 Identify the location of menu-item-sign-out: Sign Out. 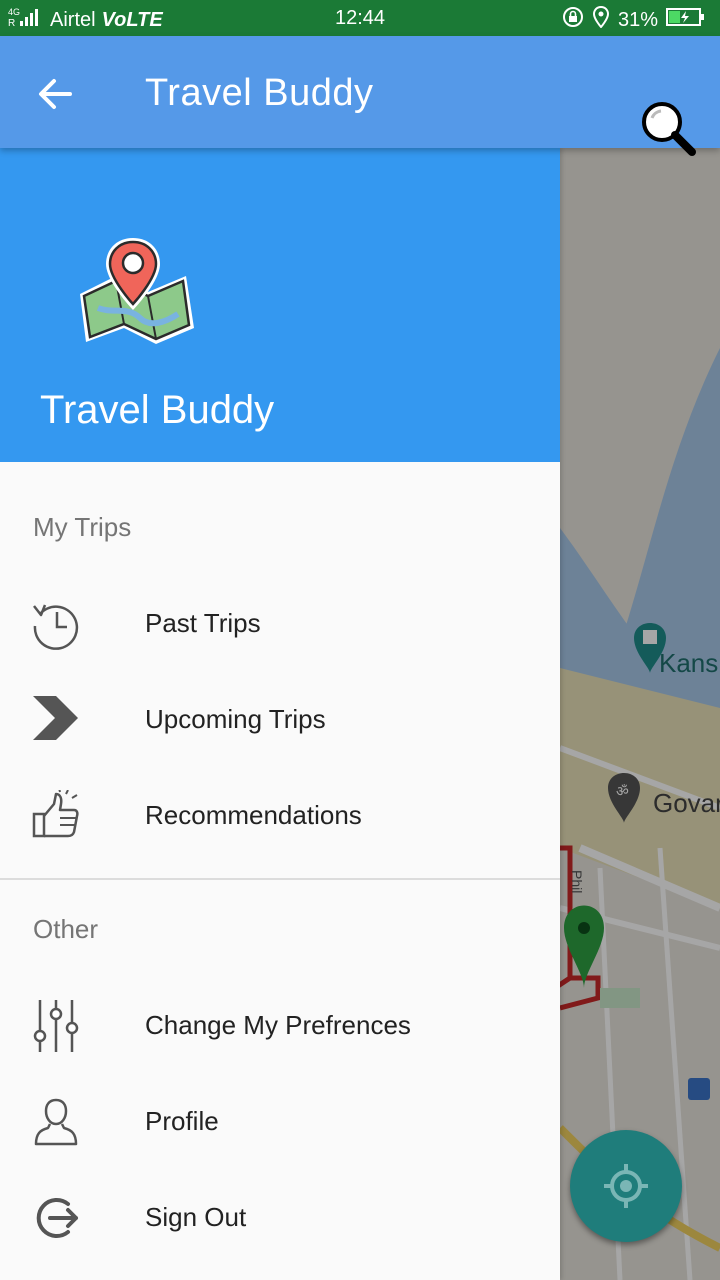
(280, 1217).